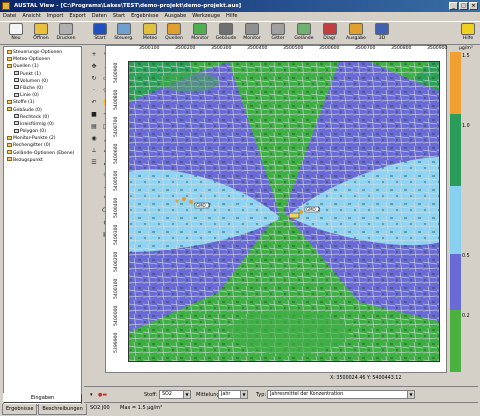 This screenshot has width=480, height=416. Describe the element at coordinates (176, 16) in the screenshot. I see `menu-ausgabe: Ausgabe` at that location.